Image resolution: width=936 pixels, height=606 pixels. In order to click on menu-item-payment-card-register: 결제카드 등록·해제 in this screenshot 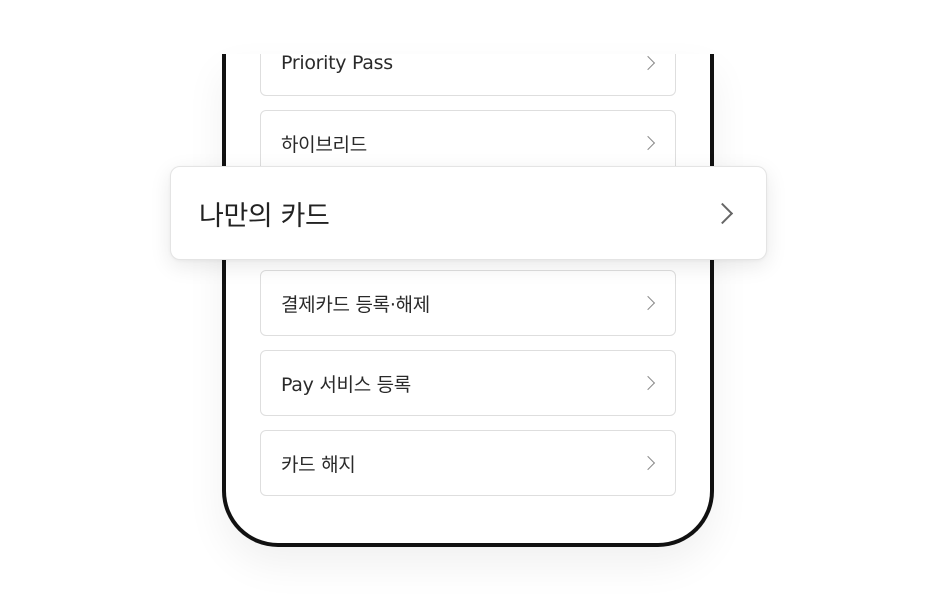, I will do `click(468, 303)`.